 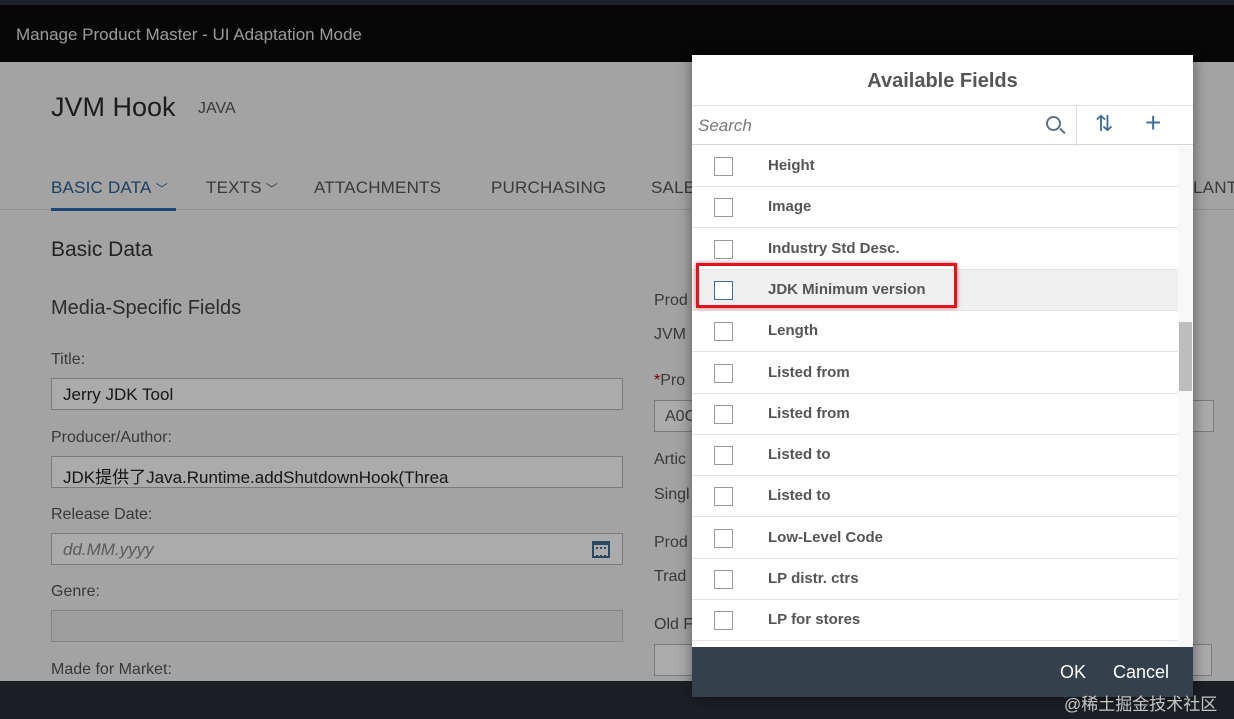 I want to click on dialog-toolbar: ⇅ +, so click(x=942, y=125).